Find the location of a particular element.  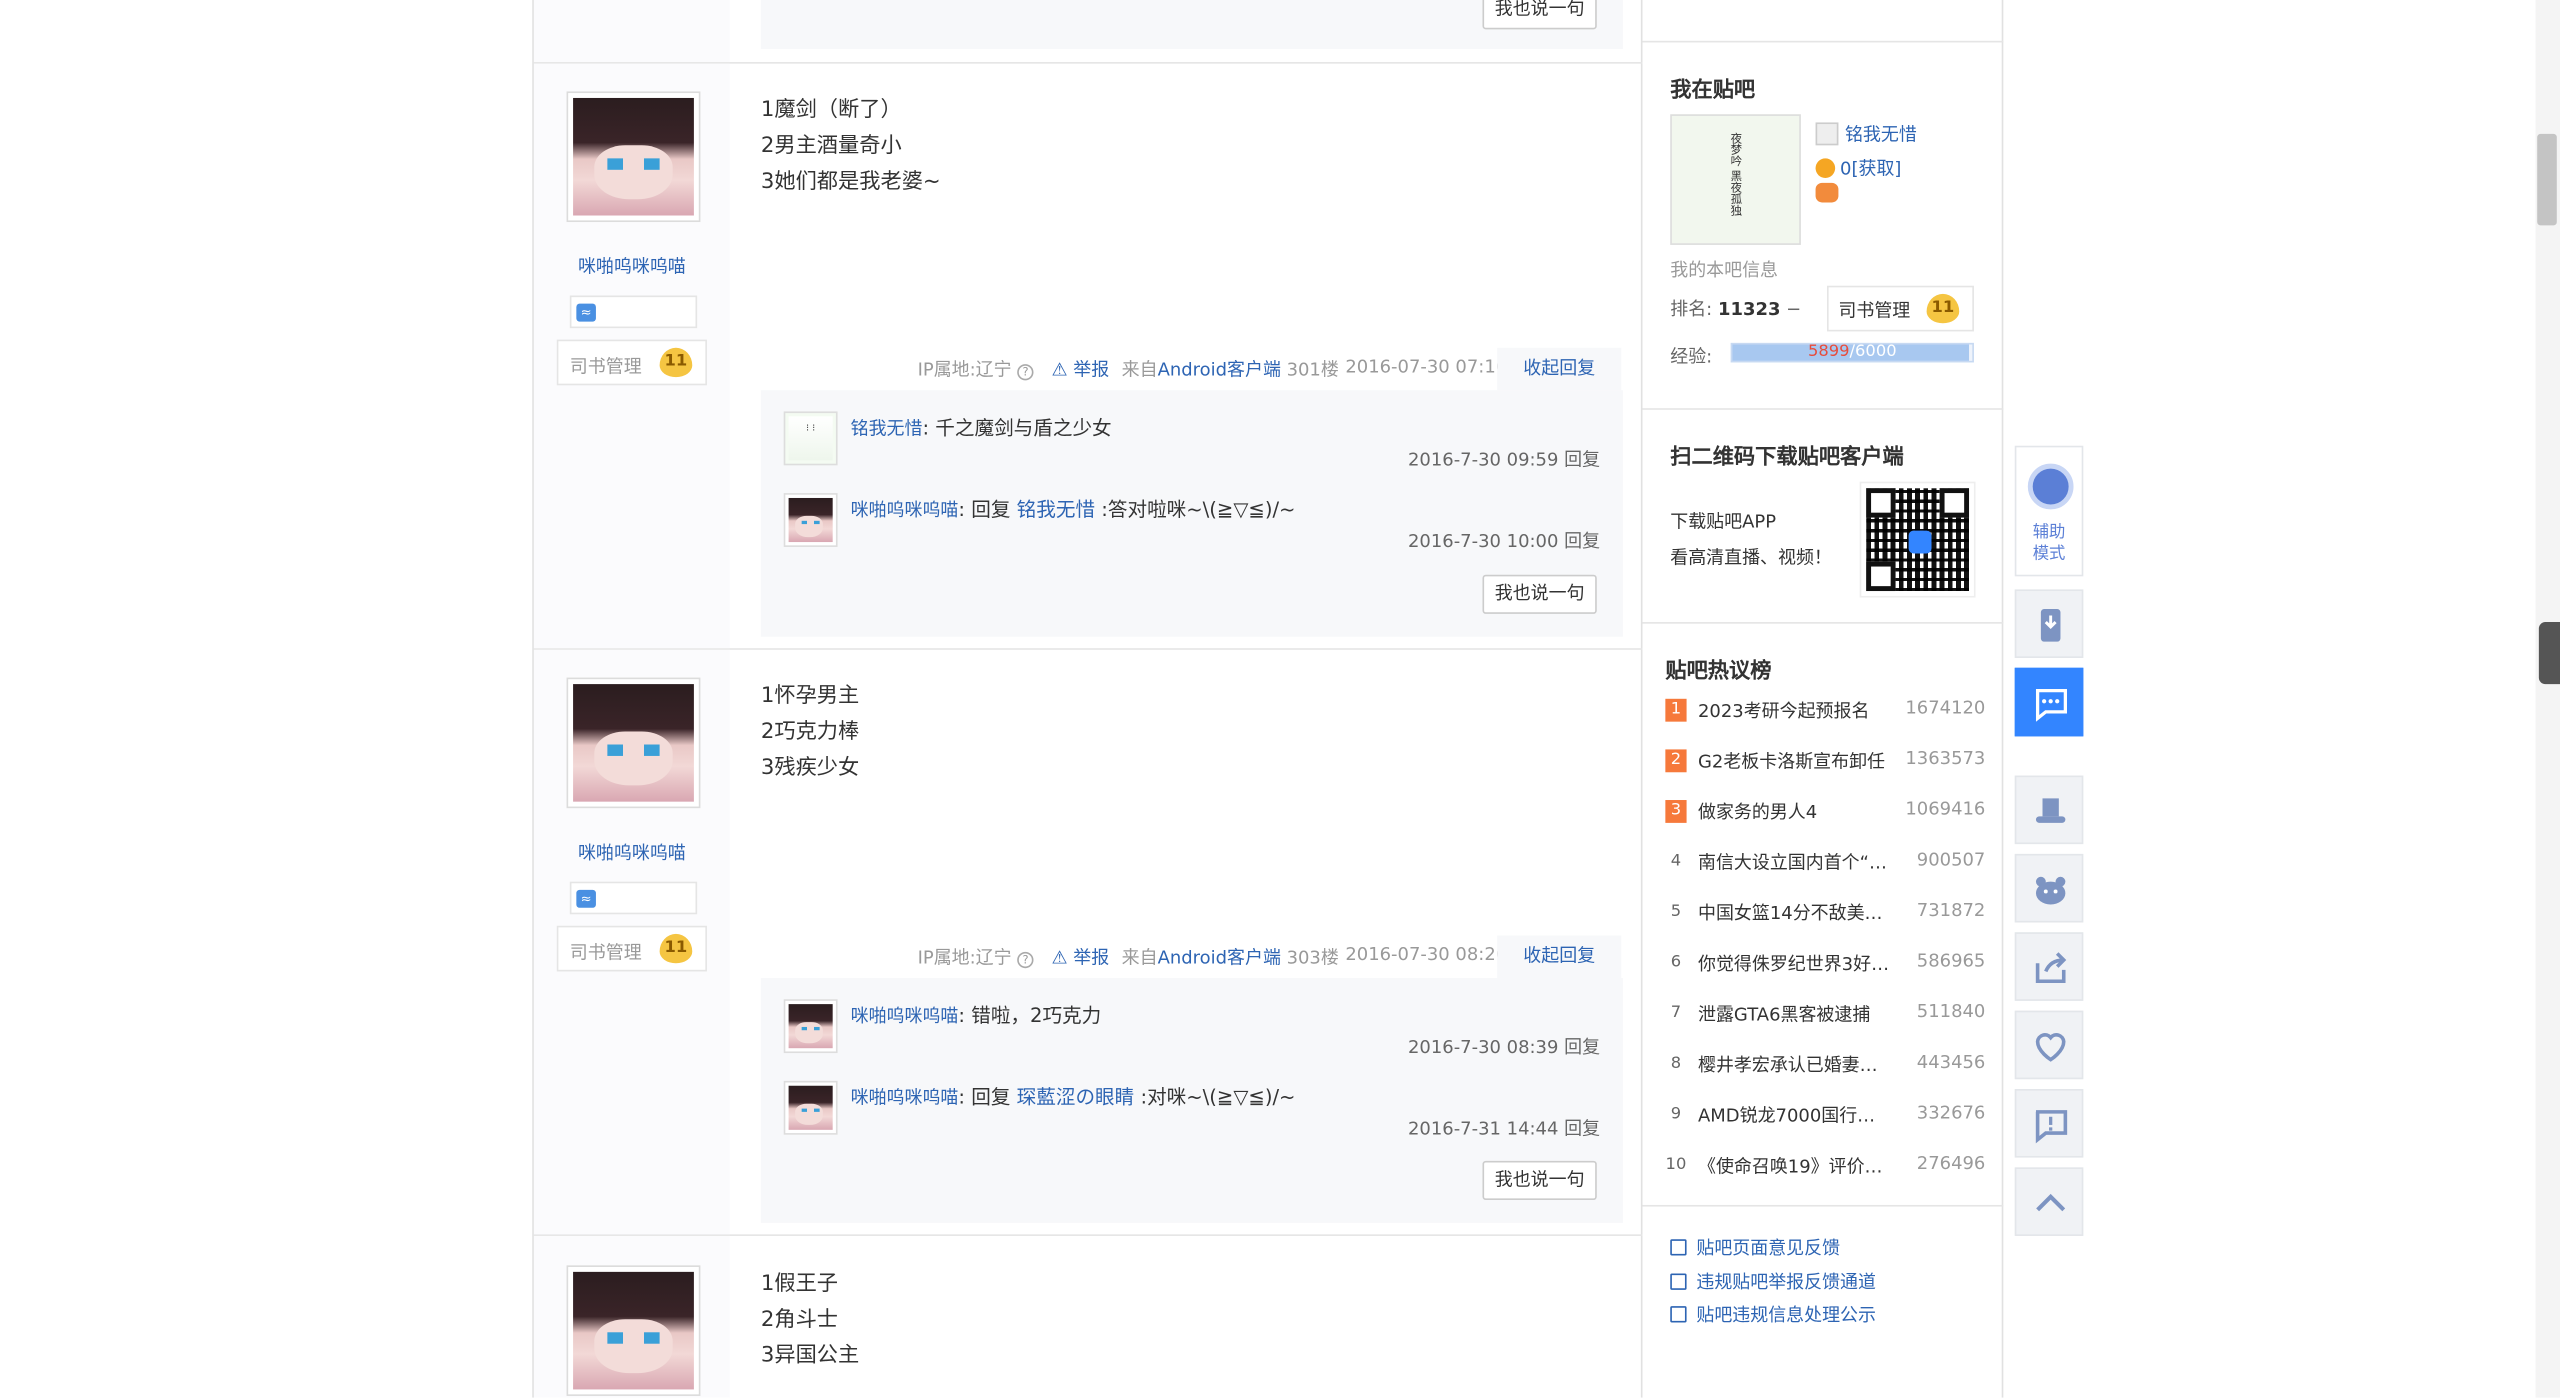

scrollbar-thumb is located at coordinates (2547, 179).